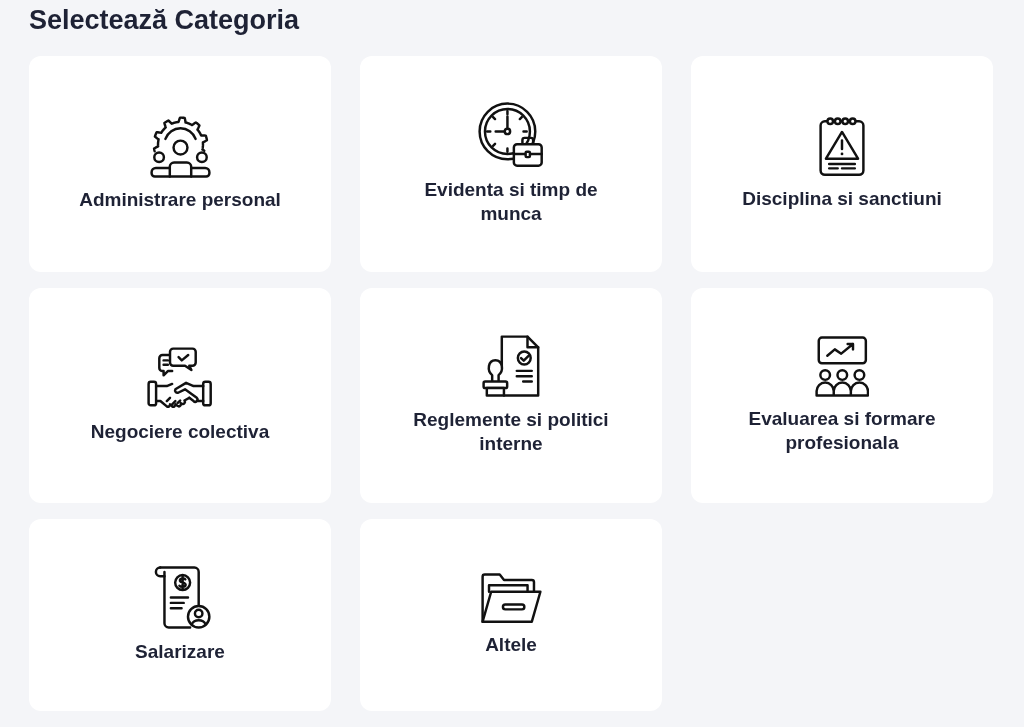  Describe the element at coordinates (165, 20) in the screenshot. I see `page-title: Selectează Categoria` at that location.